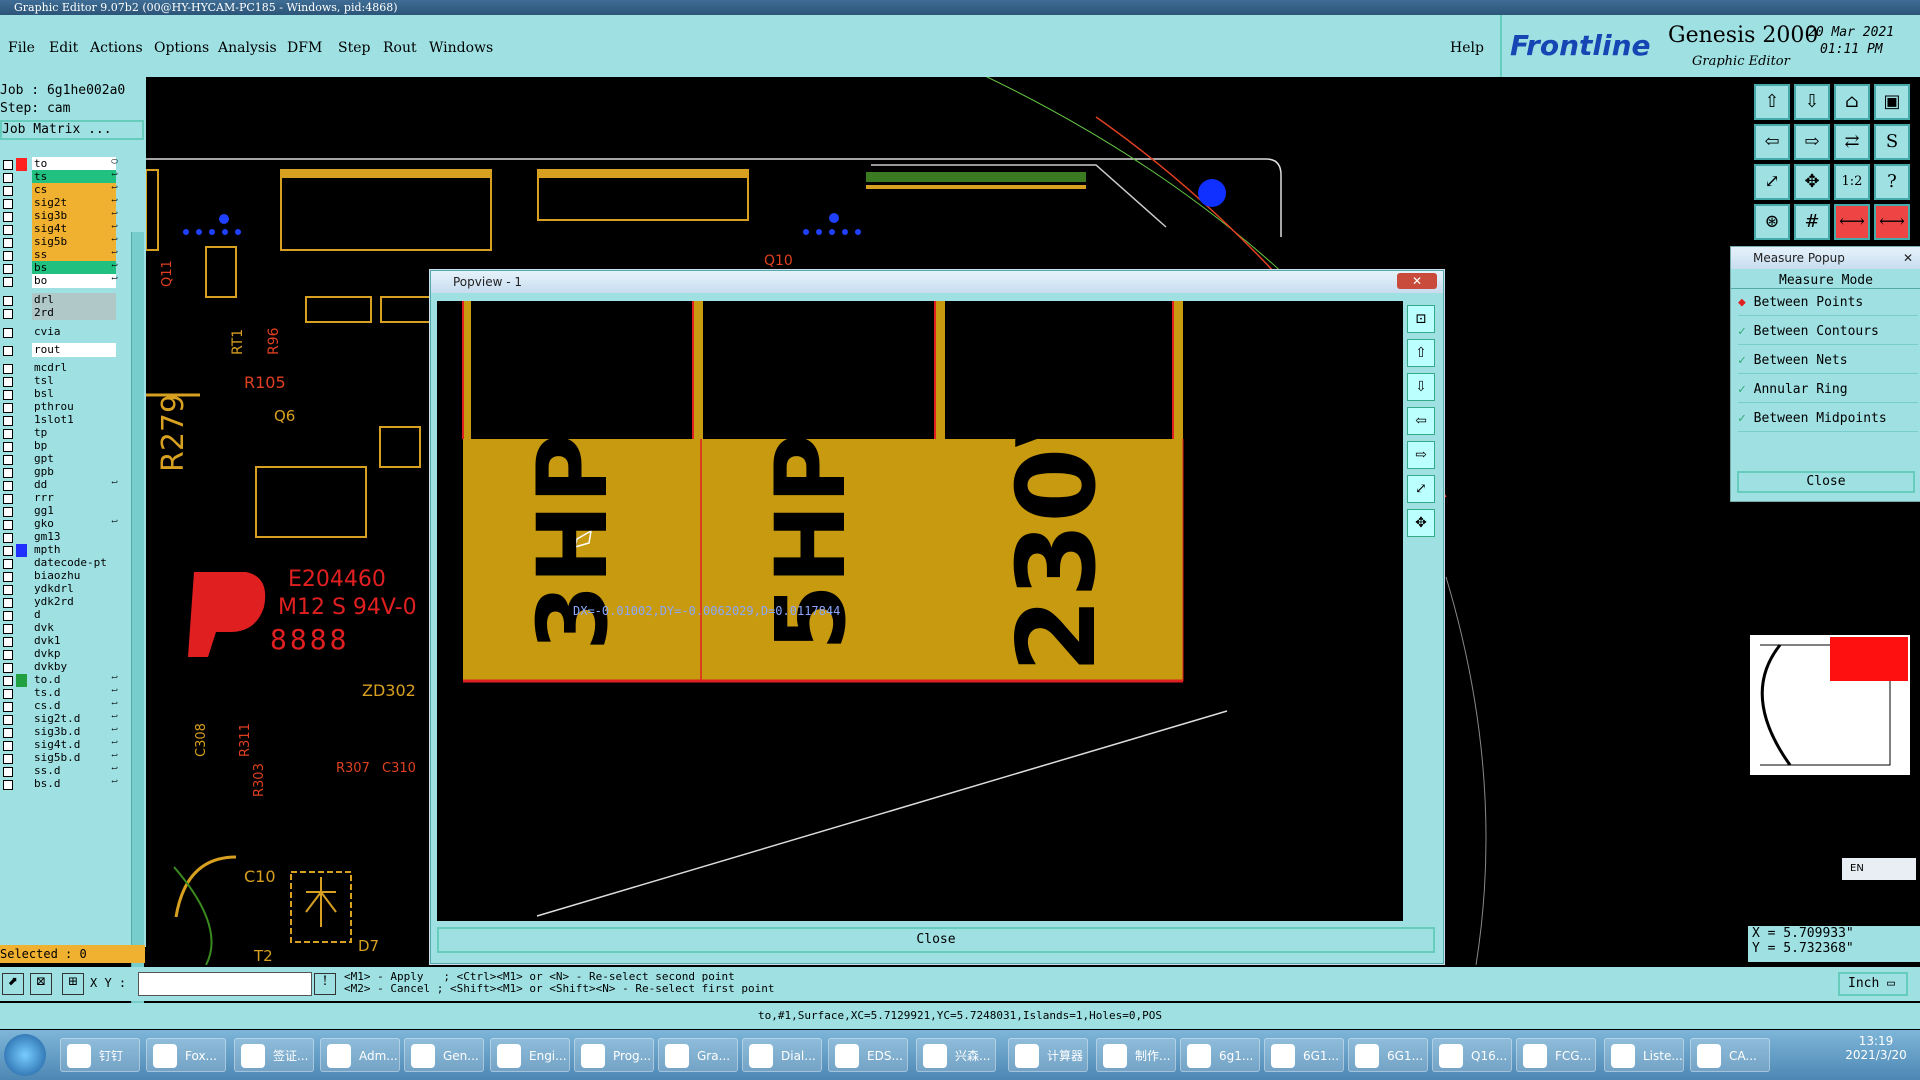 The image size is (1920, 1080). Describe the element at coordinates (74, 268) in the screenshot. I see `layer-name: bs` at that location.